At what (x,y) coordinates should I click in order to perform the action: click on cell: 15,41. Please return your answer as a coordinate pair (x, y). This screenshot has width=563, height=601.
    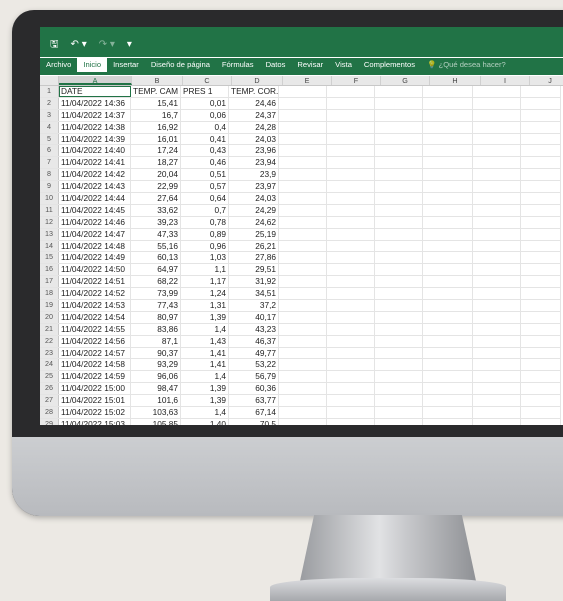
    Looking at the image, I should click on (156, 103).